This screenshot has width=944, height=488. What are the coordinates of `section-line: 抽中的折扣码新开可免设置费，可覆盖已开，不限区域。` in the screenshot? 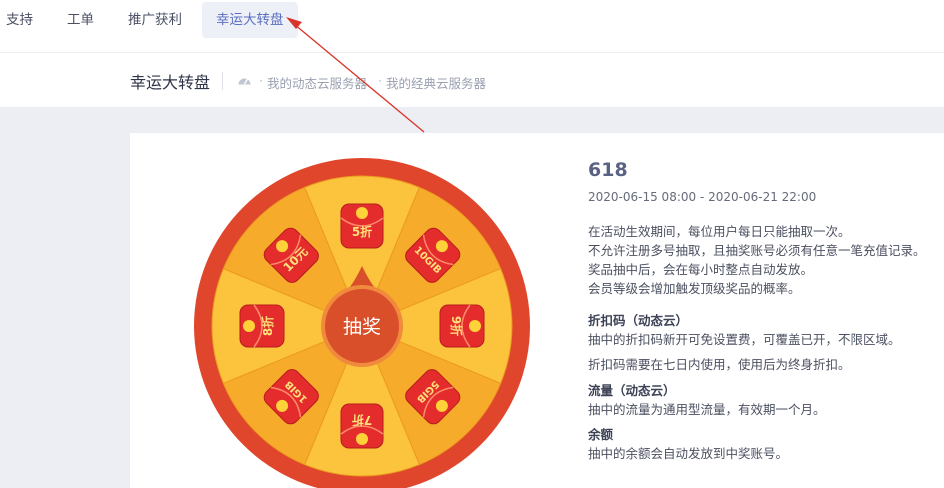 It's located at (744, 339).